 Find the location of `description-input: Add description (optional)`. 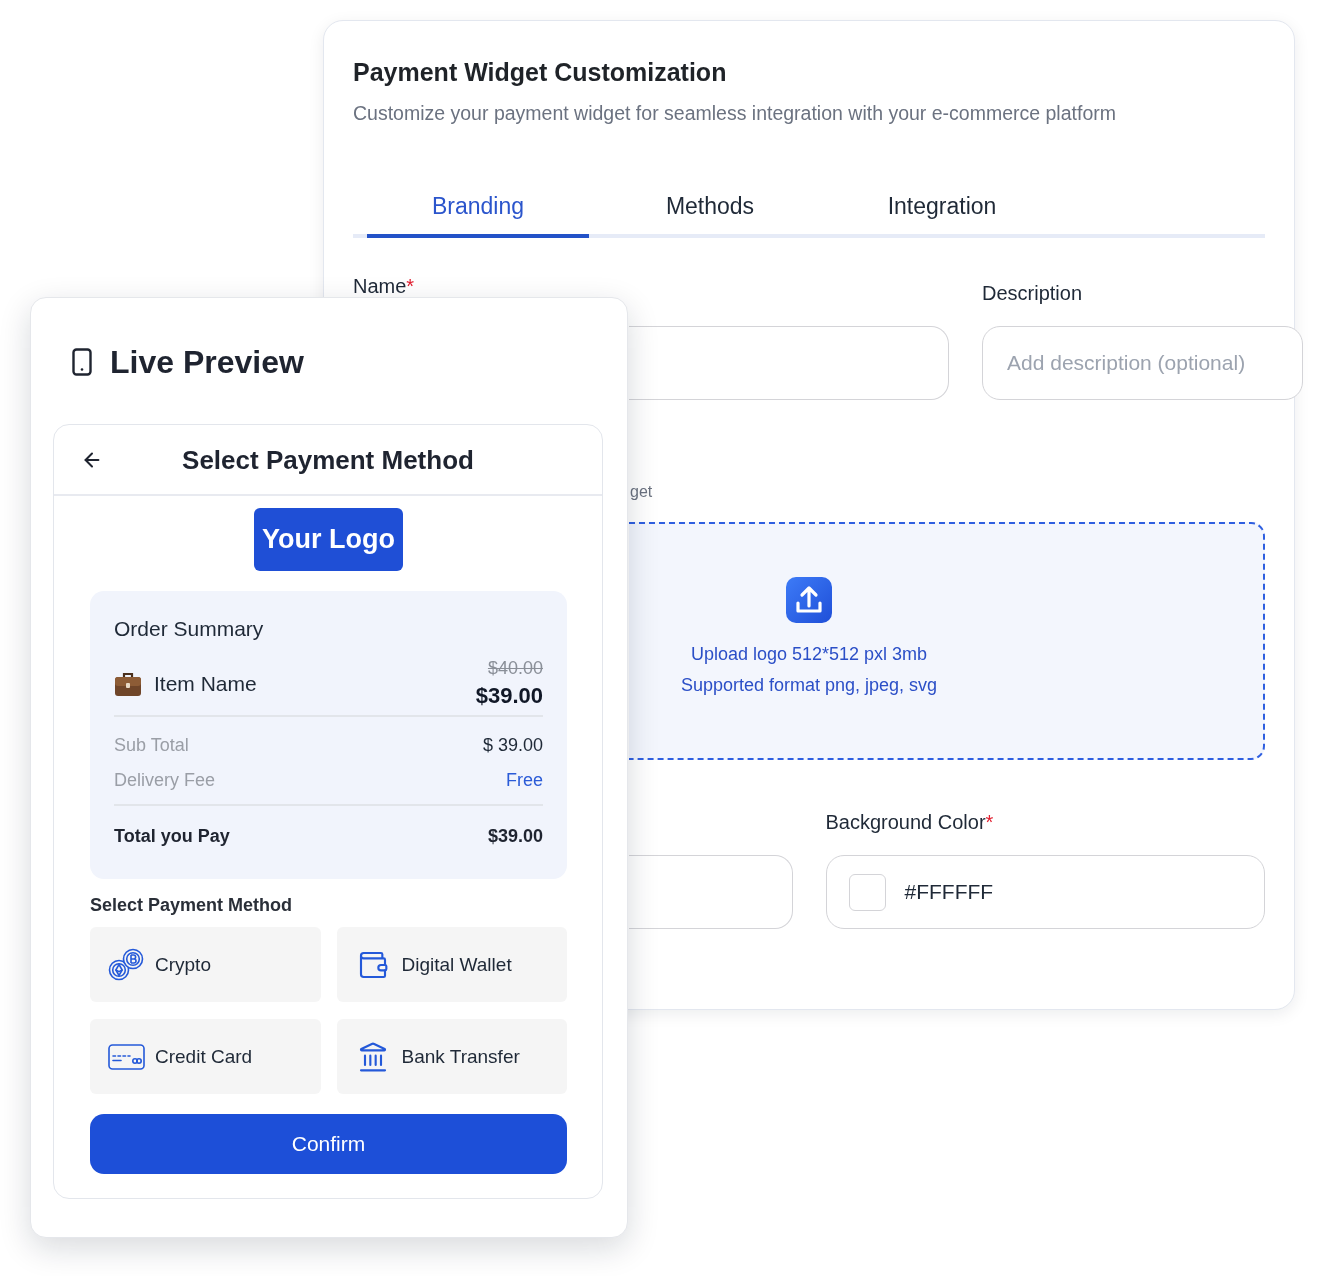

description-input: Add description (optional) is located at coordinates (1142, 363).